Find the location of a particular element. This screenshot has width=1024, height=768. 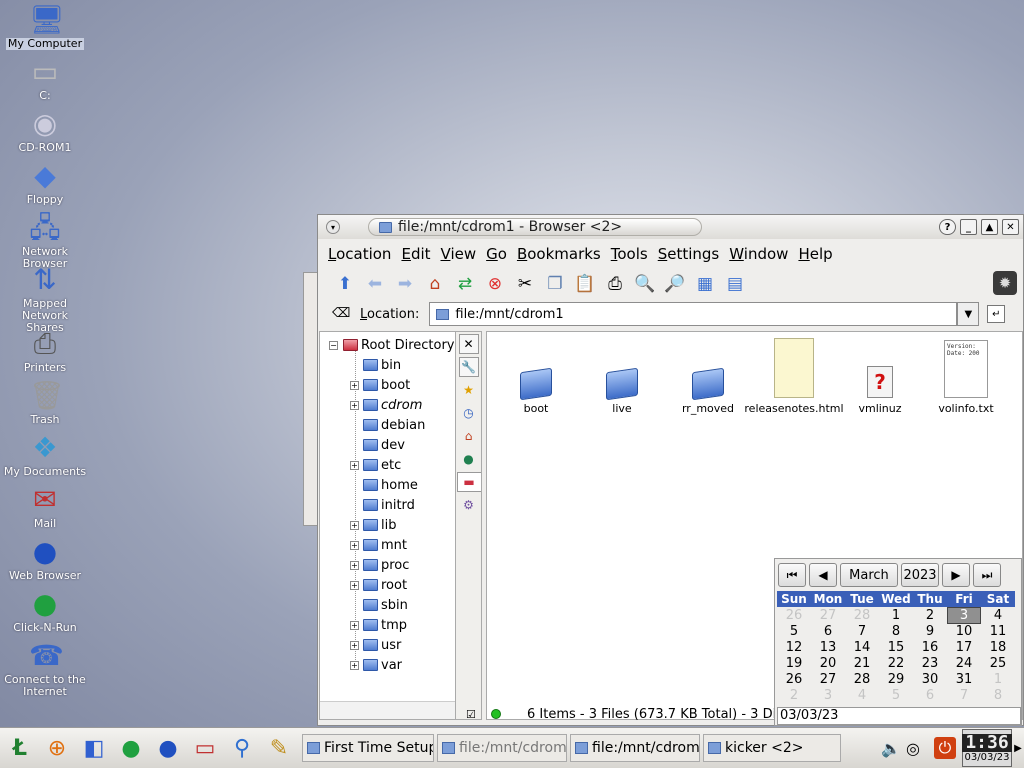

file-item: rr_moved is located at coordinates (708, 375).